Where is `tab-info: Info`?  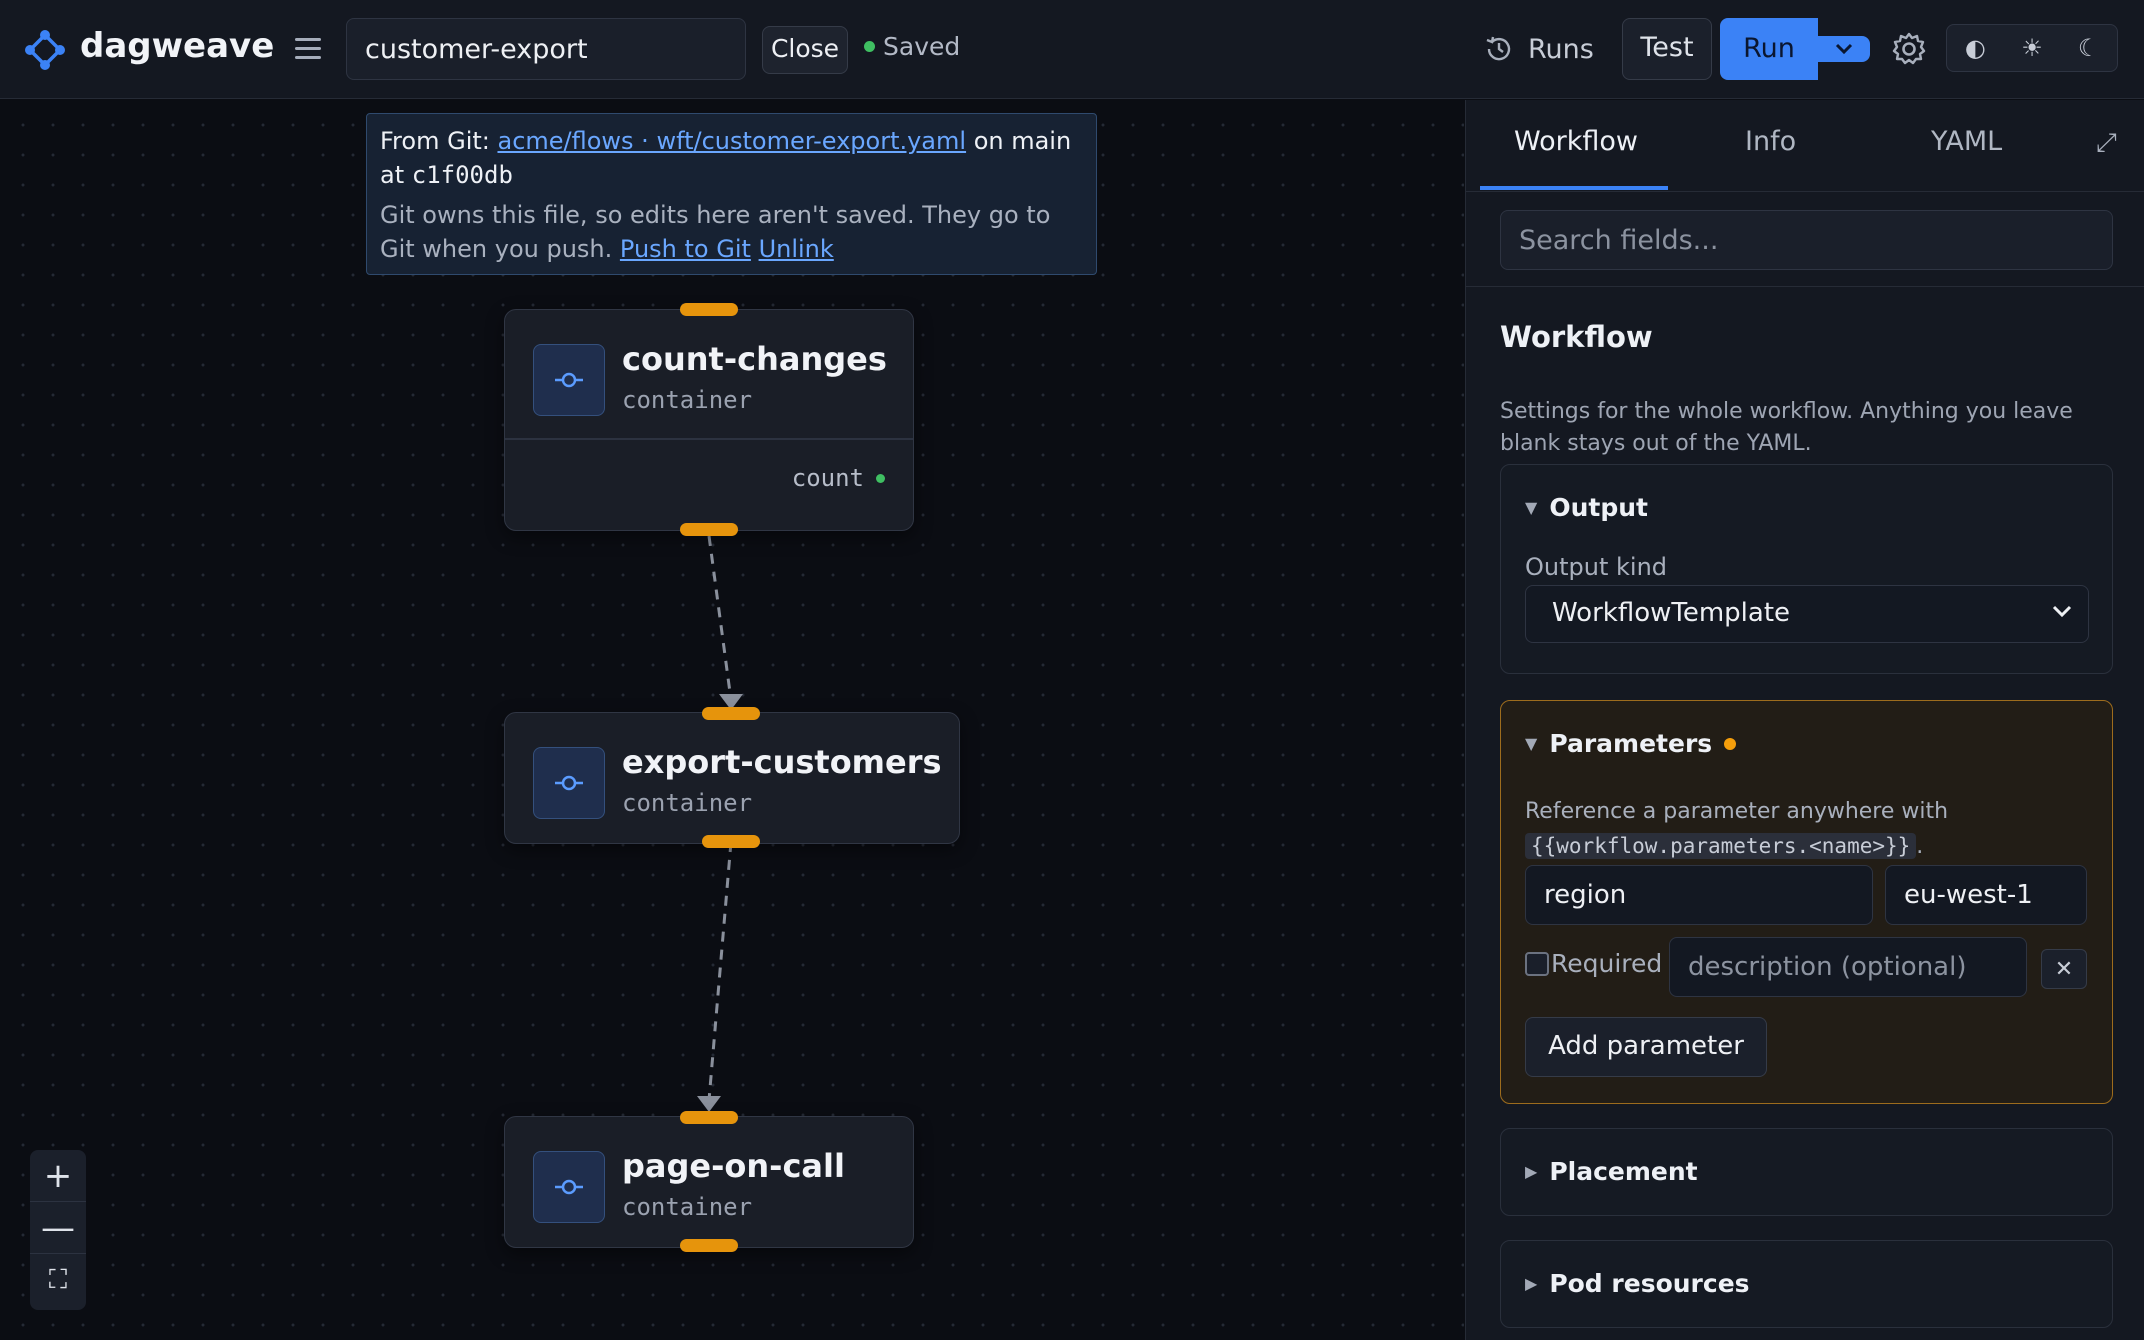
tab-info: Info is located at coordinates (1770, 141).